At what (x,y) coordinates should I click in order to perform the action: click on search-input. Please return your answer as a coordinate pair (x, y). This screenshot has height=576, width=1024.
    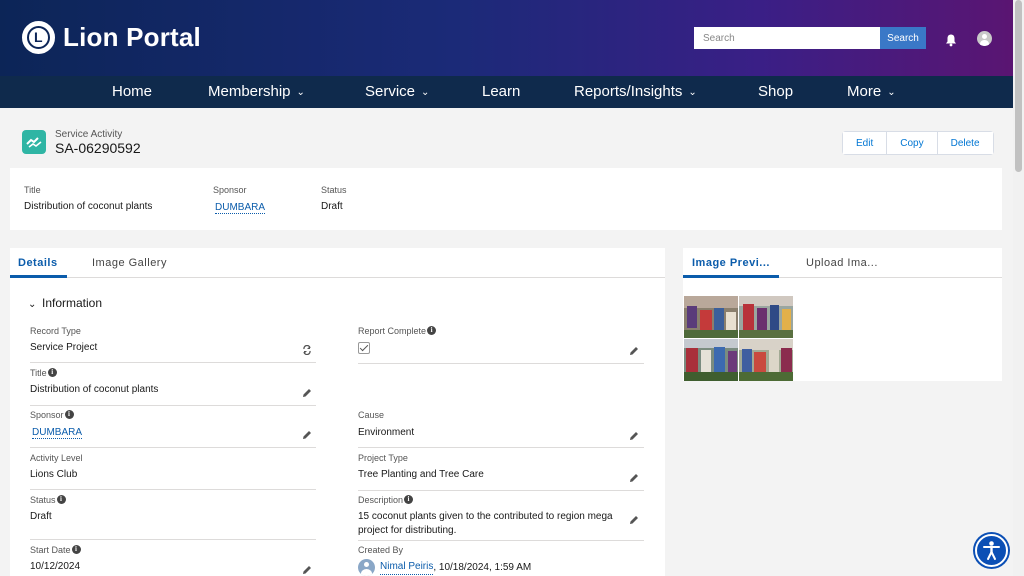
    Looking at the image, I should click on (787, 38).